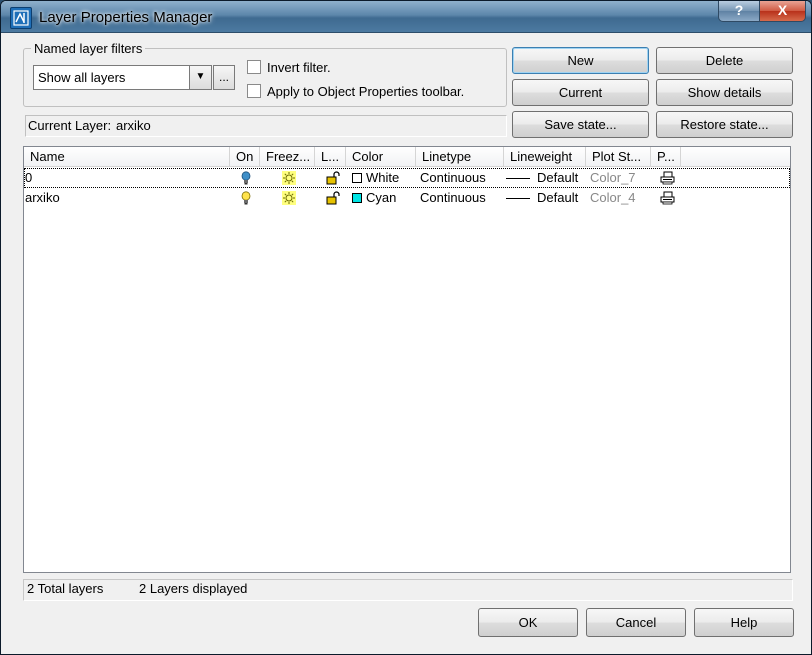 The height and width of the screenshot is (655, 812). I want to click on layer-name: 0, so click(29, 177).